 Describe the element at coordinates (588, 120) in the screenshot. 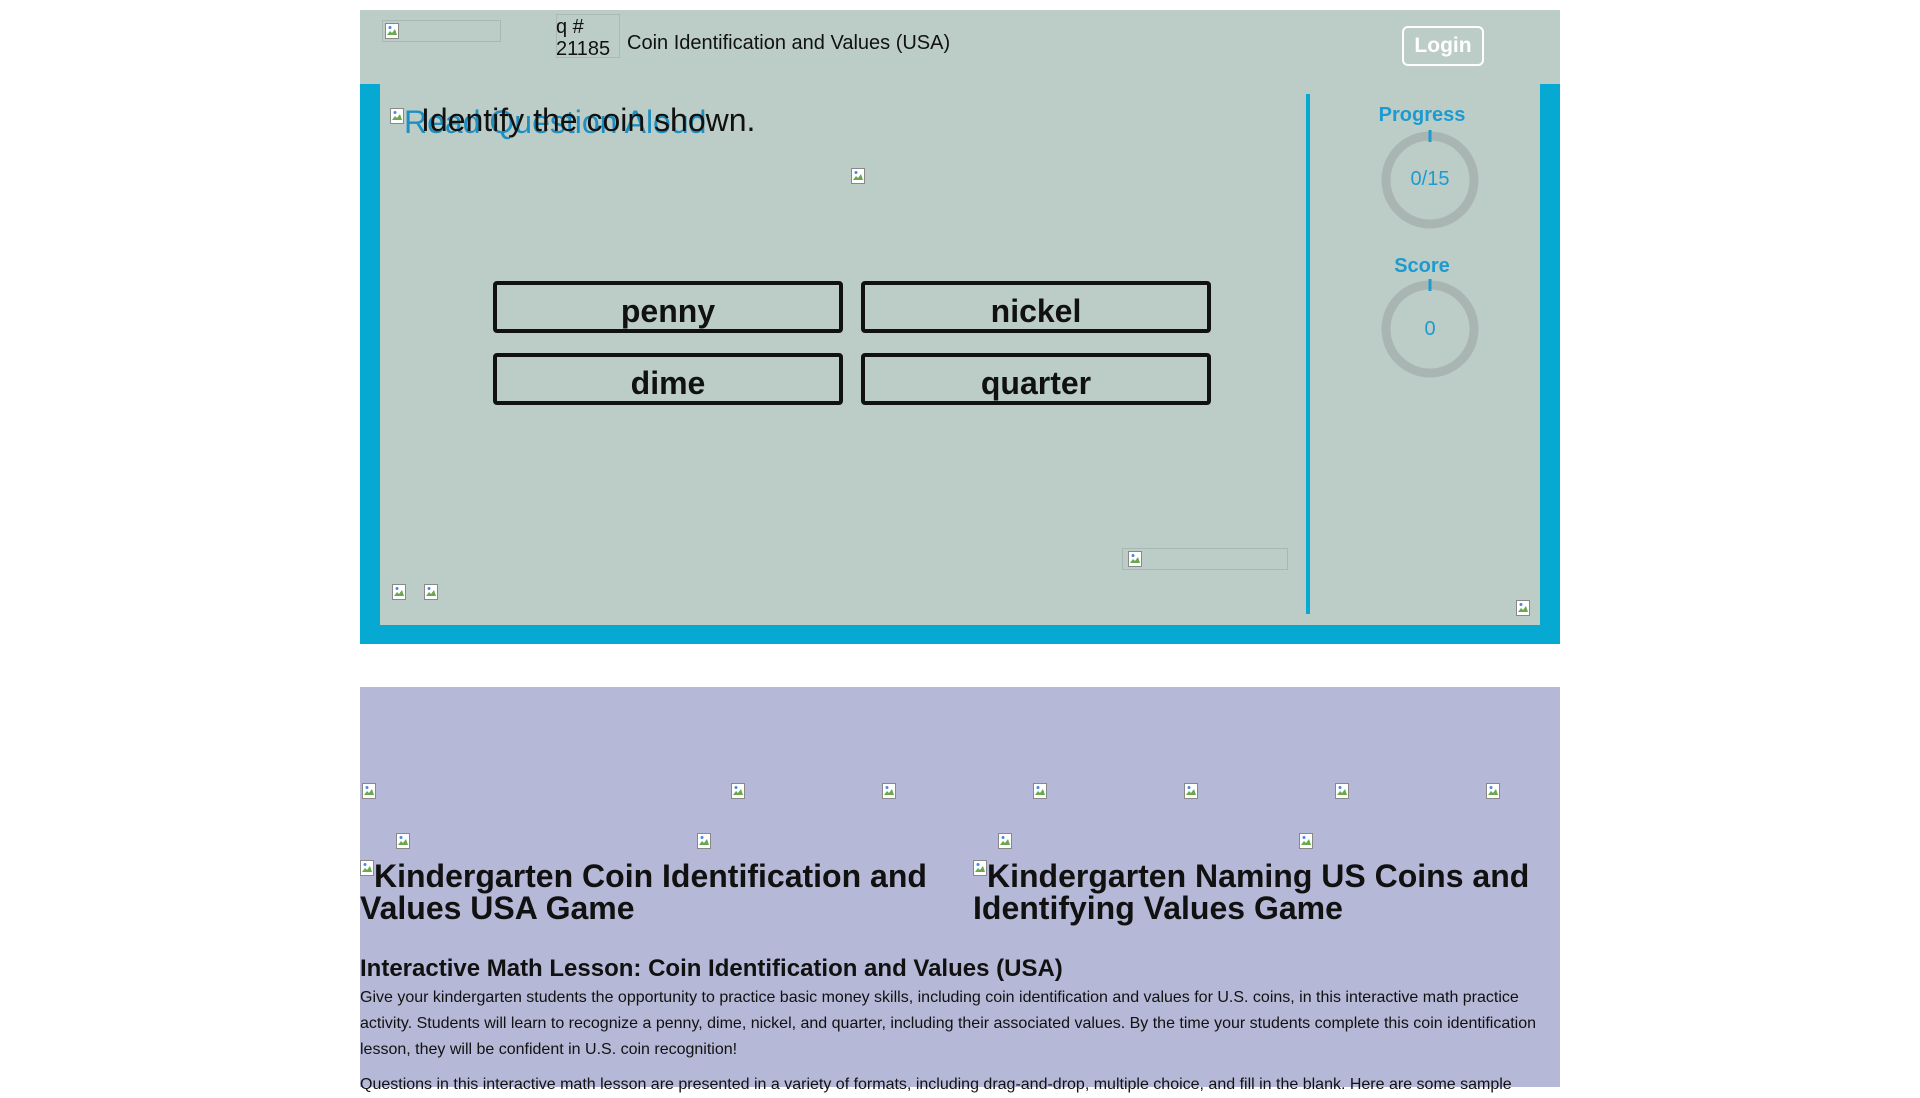

I see `question-prompt: Identify the coin shown.` at that location.